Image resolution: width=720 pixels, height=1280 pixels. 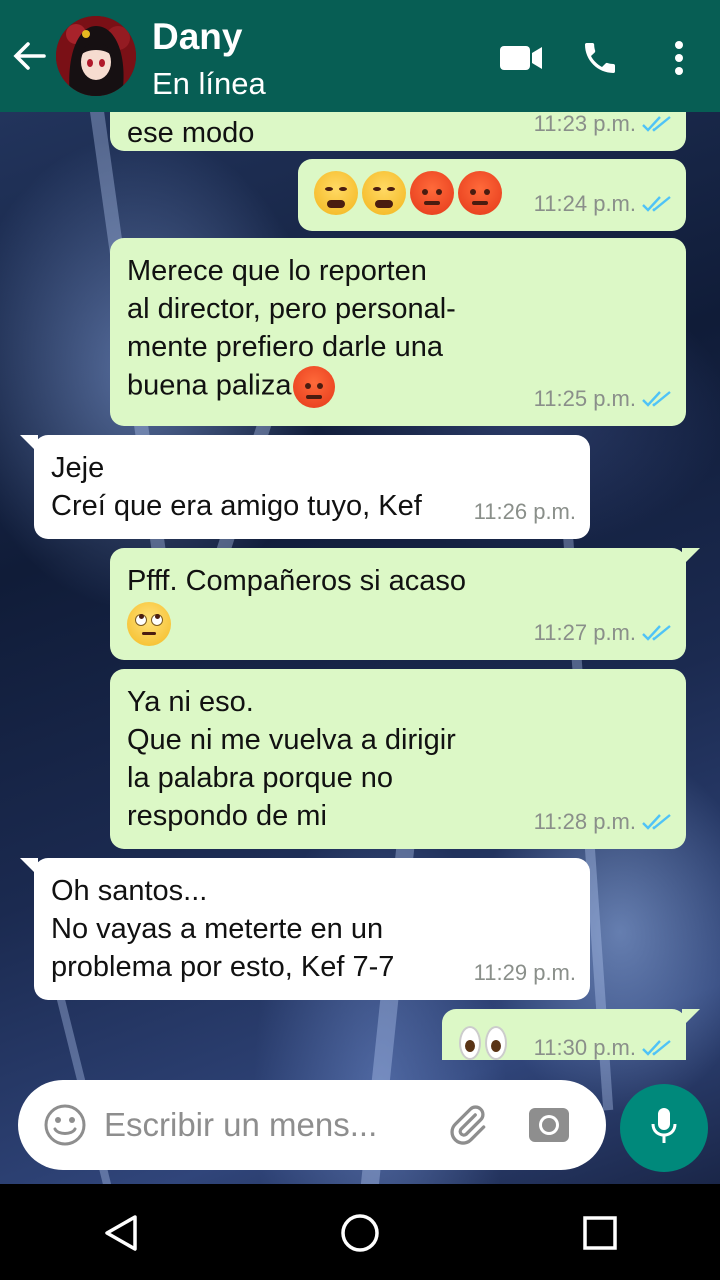 I want to click on voice-message-button, so click(x=664, y=1128).